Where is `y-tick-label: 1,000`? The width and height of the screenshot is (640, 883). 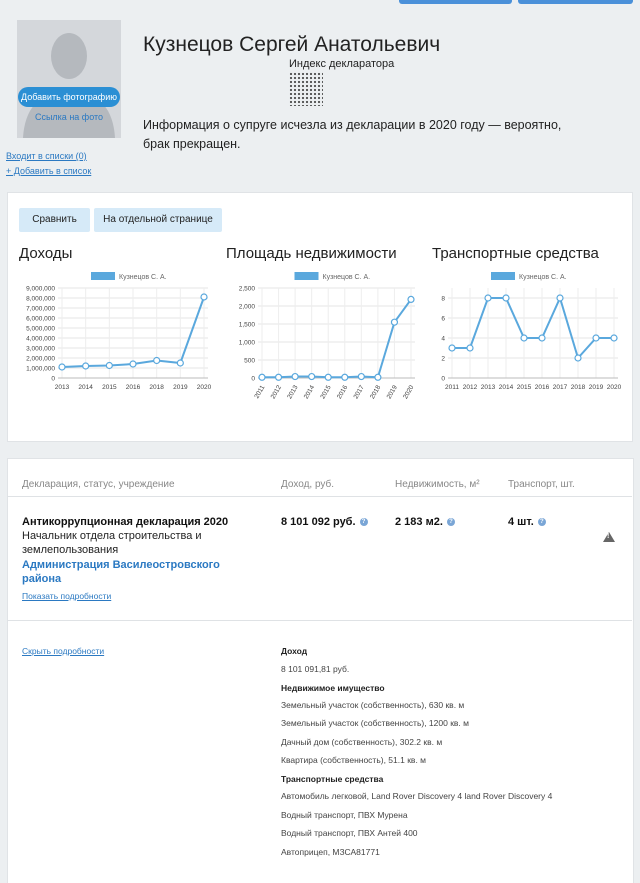 y-tick-label: 1,000 is located at coordinates (247, 343).